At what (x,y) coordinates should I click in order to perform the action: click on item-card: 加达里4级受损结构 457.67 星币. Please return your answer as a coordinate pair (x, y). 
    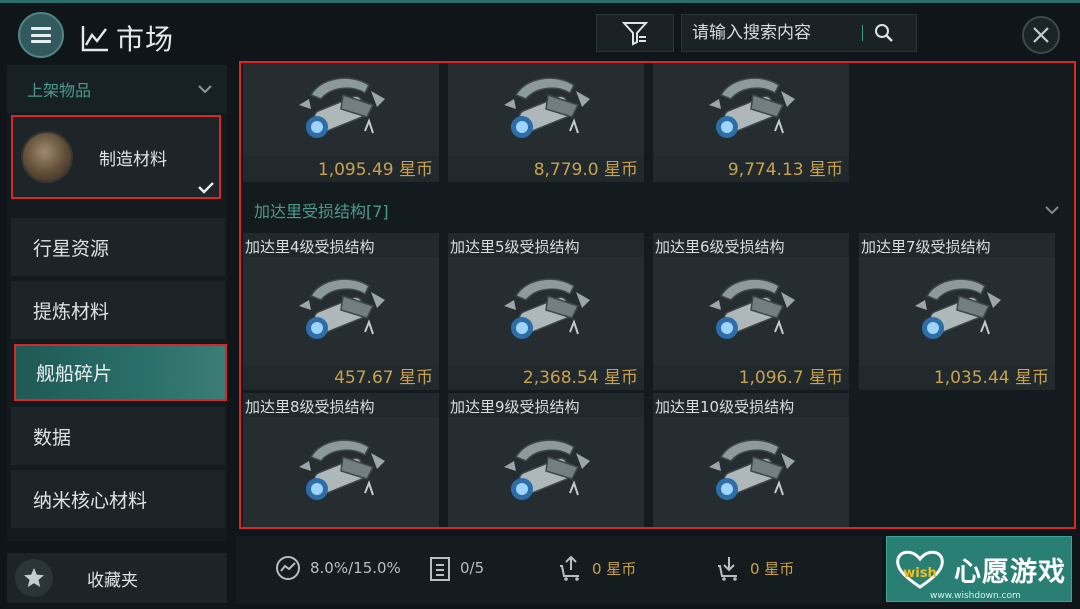
    Looking at the image, I should click on (341, 311).